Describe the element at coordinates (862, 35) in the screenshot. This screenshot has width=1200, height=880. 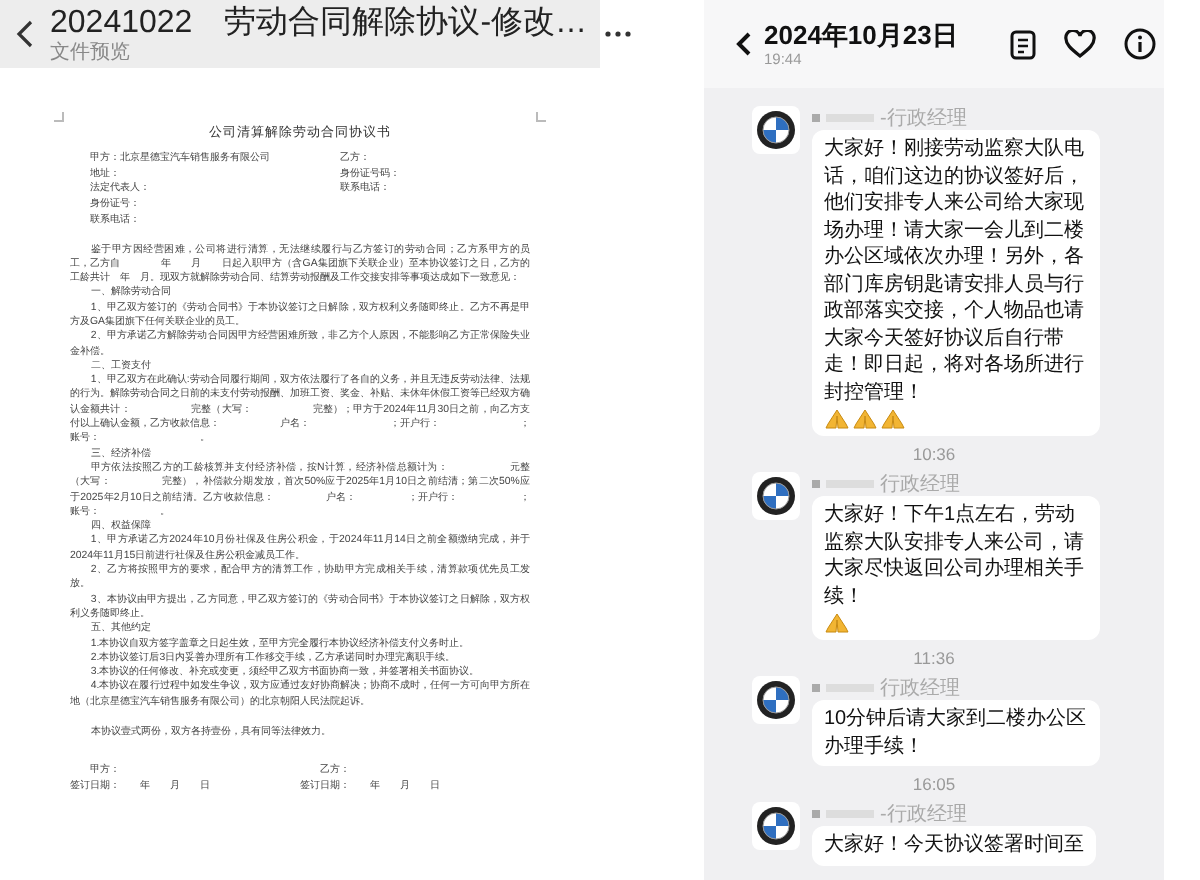
I see `chat-title: 2024年10月23日` at that location.